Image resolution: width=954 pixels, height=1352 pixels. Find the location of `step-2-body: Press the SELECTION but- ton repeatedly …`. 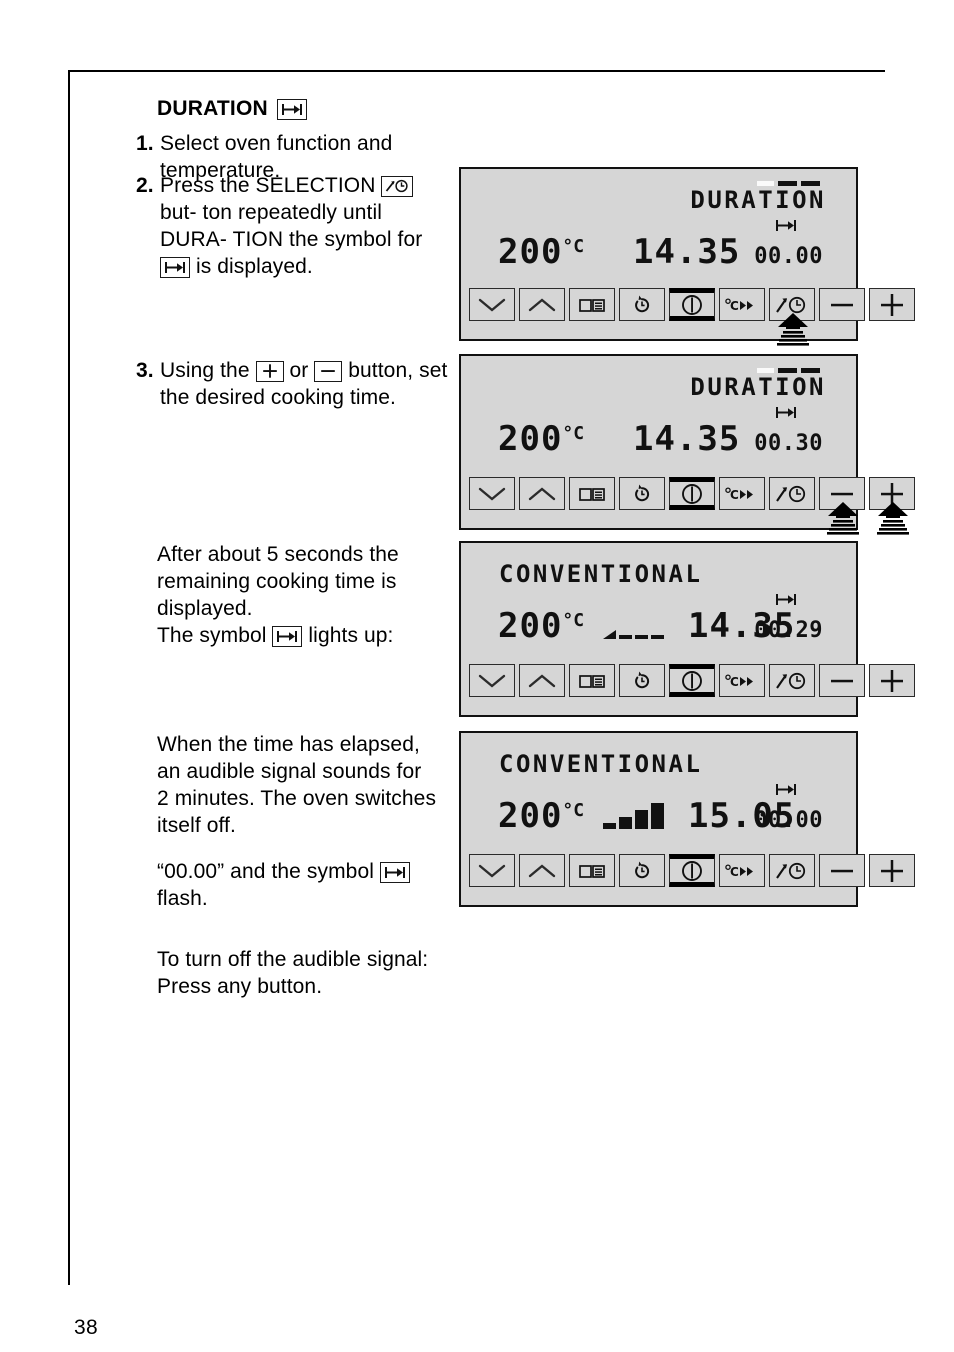

step-2-body: Press the SELECTION but- ton repeatedly … is located at coordinates (302, 226).